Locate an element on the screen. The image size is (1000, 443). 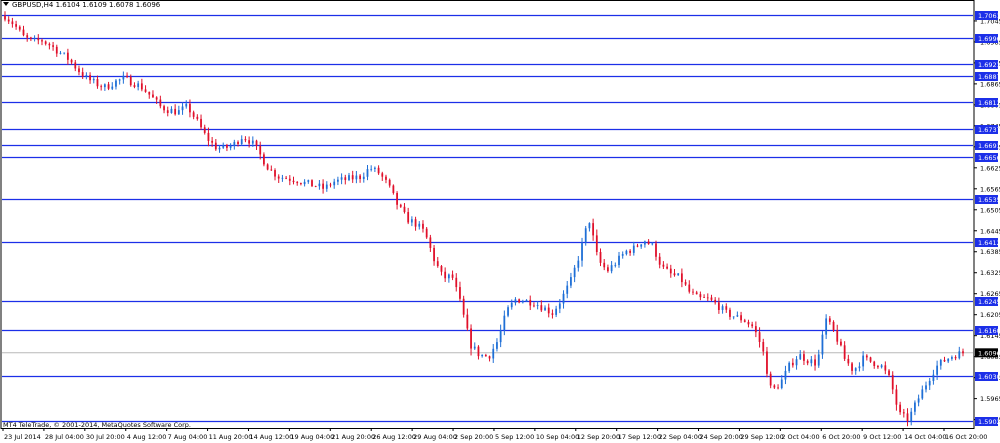
level-label: 1.6412 is located at coordinates (987, 242).